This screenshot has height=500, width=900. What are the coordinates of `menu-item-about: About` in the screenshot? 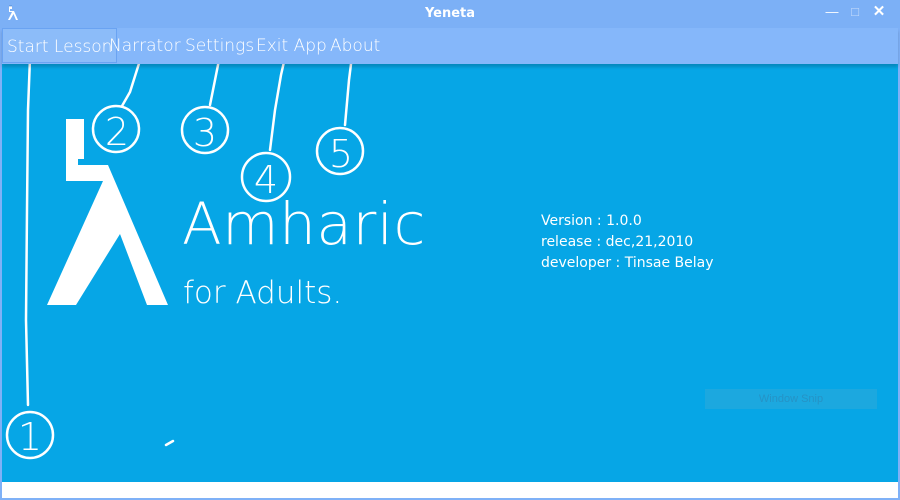 It's located at (355, 45).